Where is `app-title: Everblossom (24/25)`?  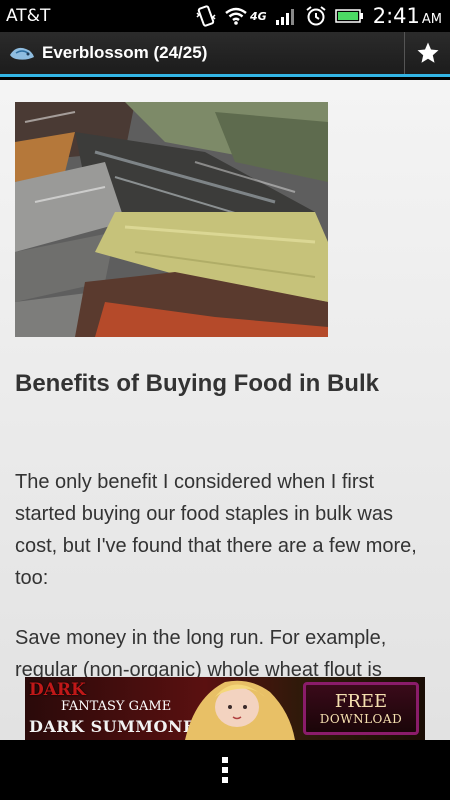
app-title: Everblossom (24/25) is located at coordinates (125, 52).